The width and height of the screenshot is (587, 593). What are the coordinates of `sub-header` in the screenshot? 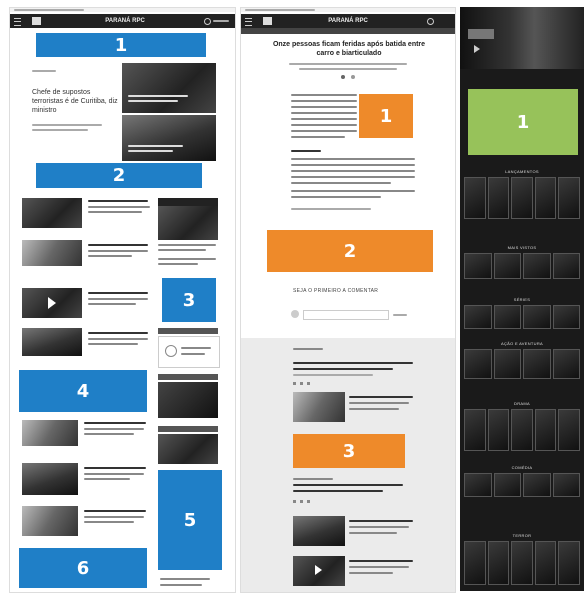 It's located at (348, 31).